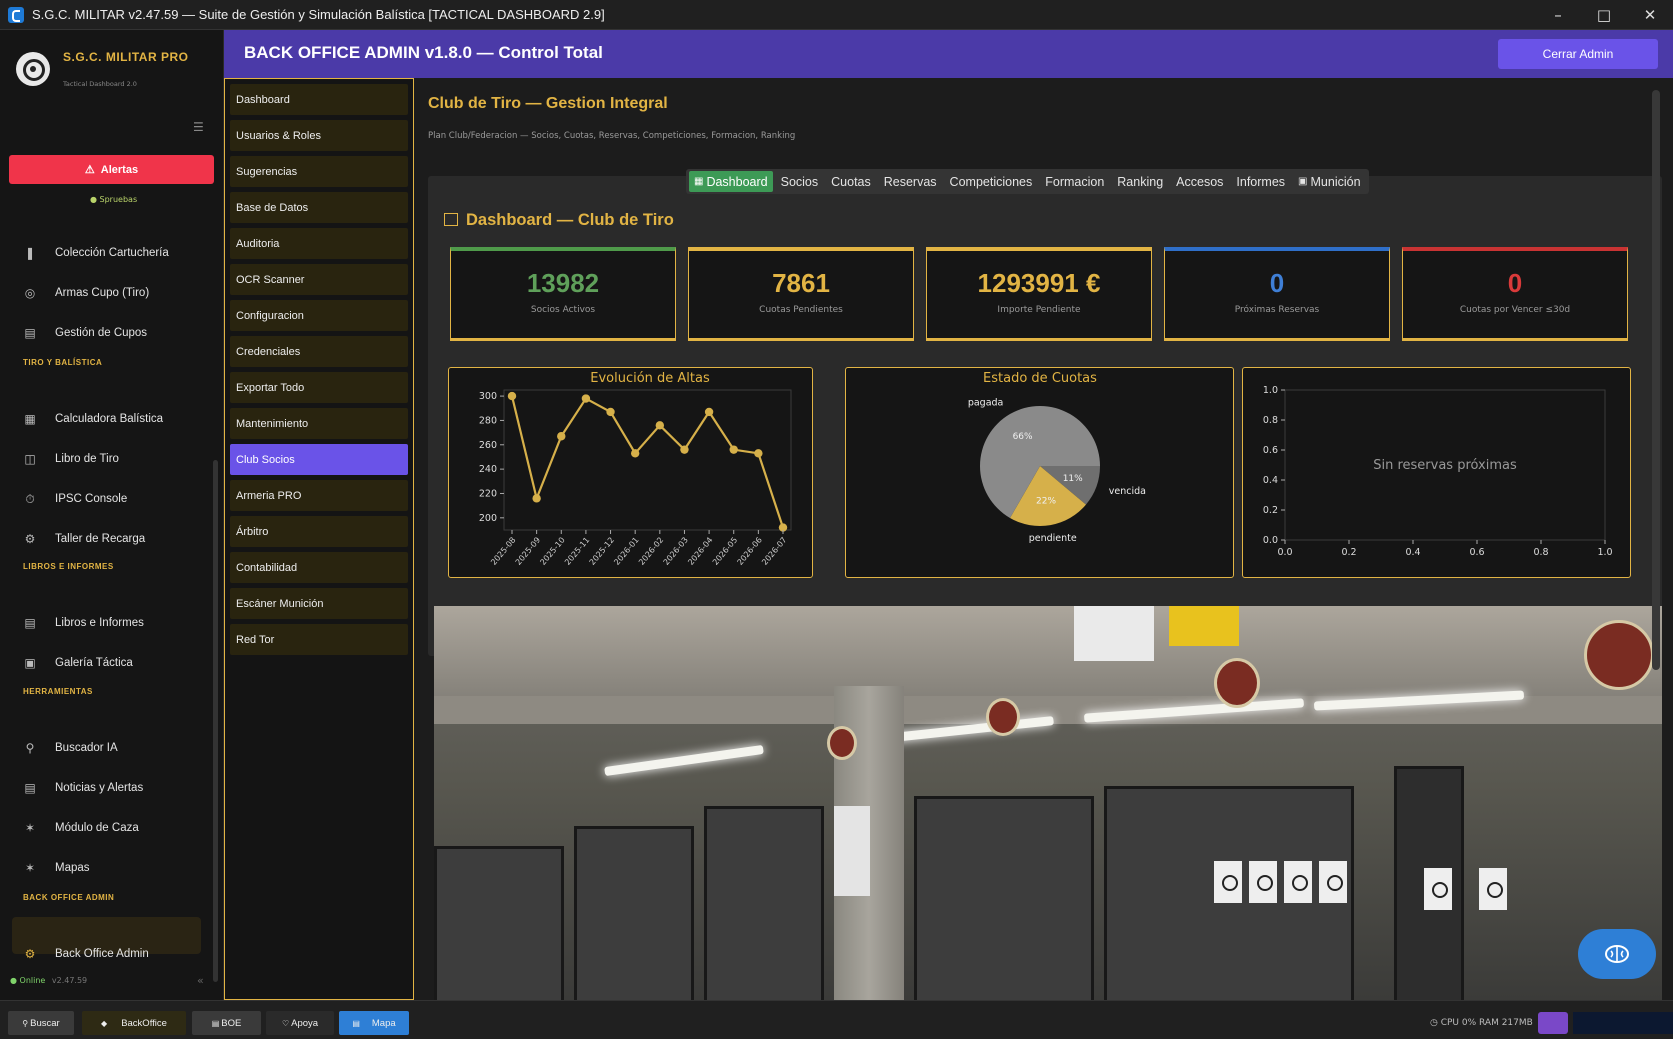 The image size is (1673, 1039). What do you see at coordinates (198, 127) in the screenshot?
I see `hamburger-icon: ☰` at bounding box center [198, 127].